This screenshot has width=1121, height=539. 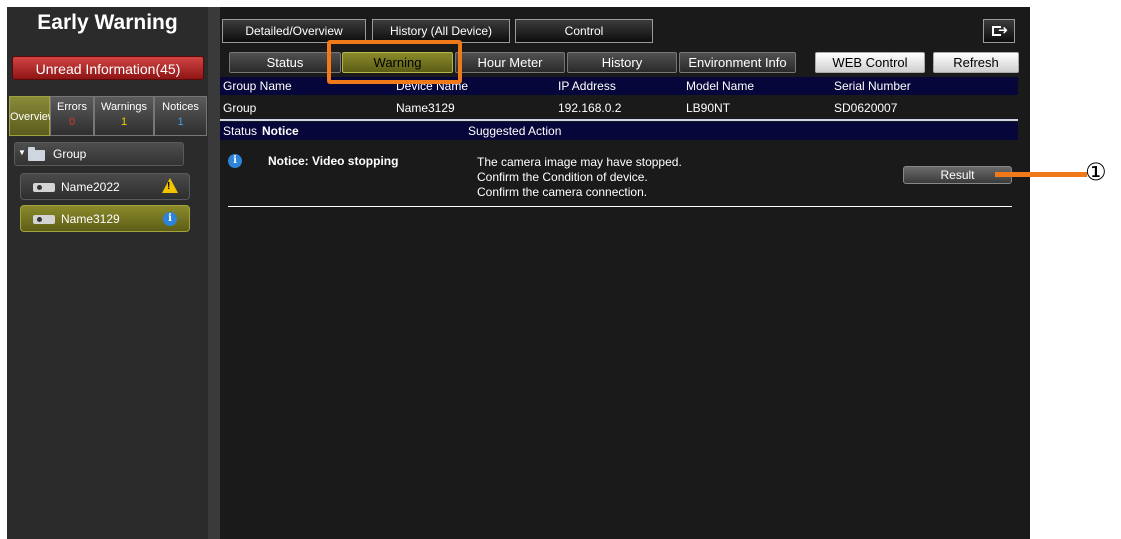 I want to click on filter-tab-warnings: Warnings 1, so click(x=124, y=116).